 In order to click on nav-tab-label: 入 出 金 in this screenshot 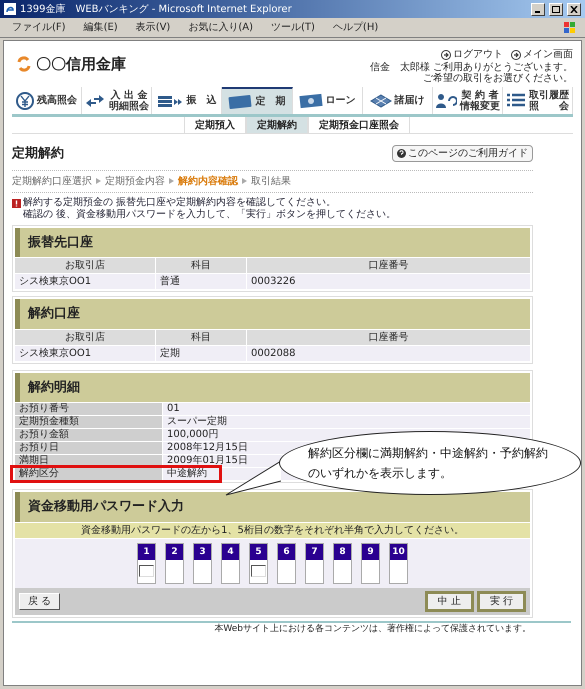, I will do `click(129, 95)`.